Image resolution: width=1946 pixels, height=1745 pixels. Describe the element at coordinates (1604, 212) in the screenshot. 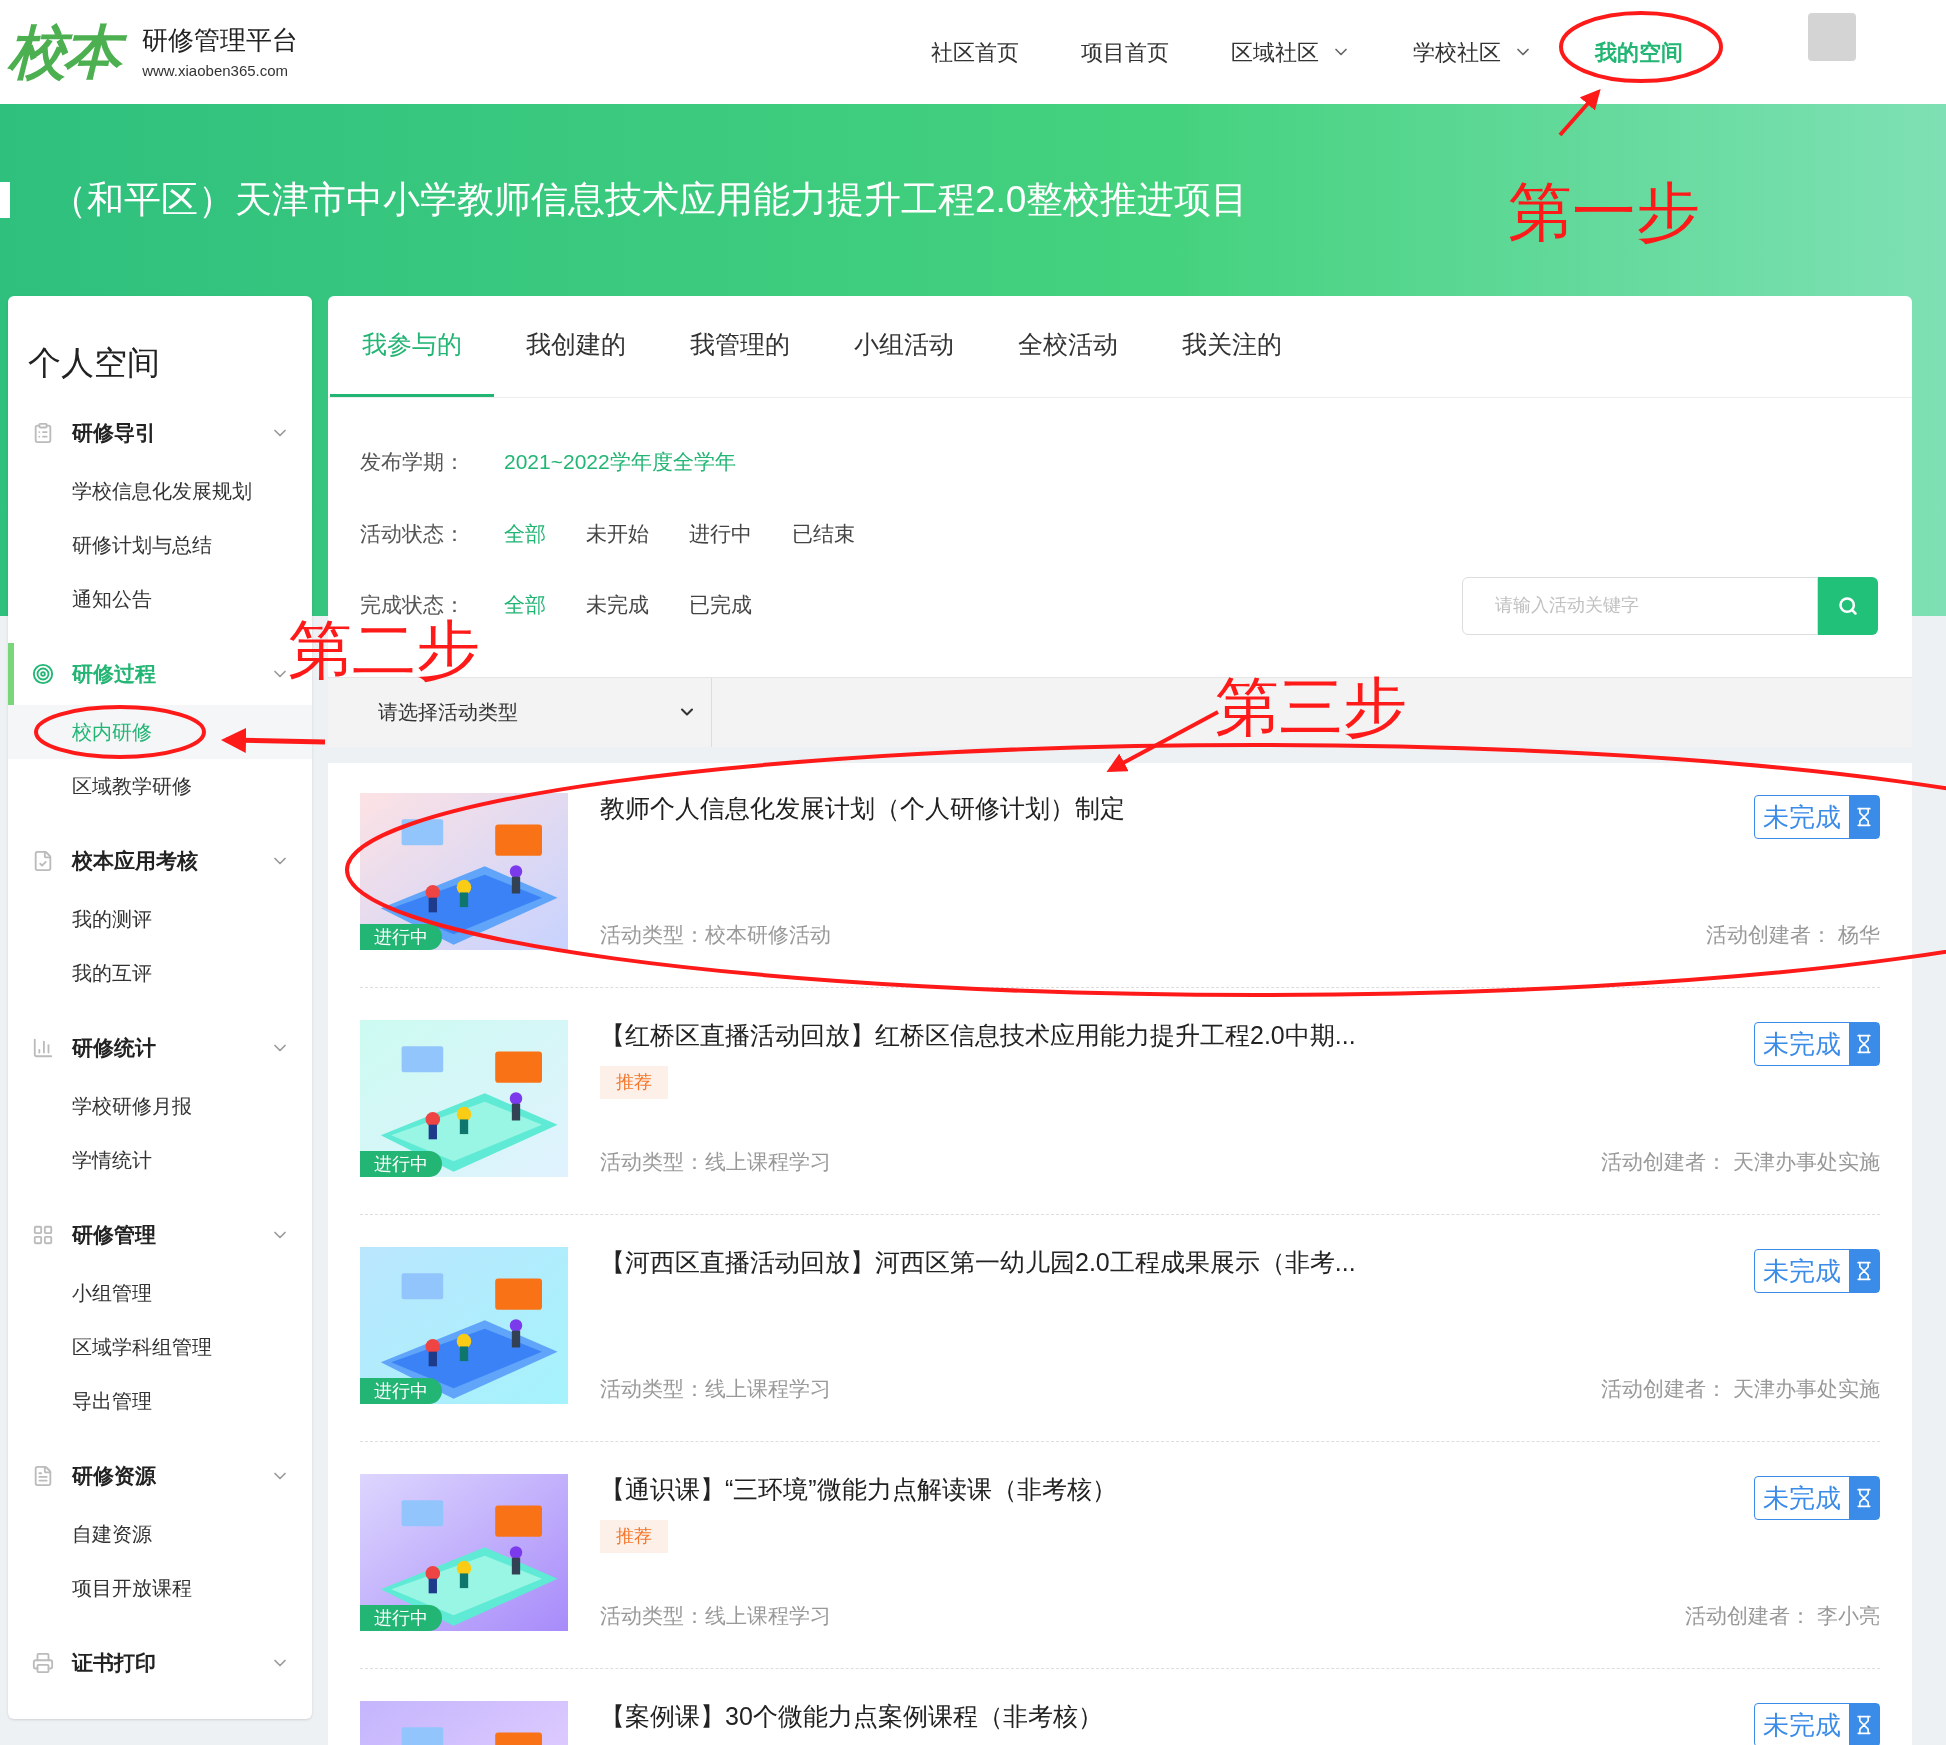

I see `annotation-label: 第一步` at that location.